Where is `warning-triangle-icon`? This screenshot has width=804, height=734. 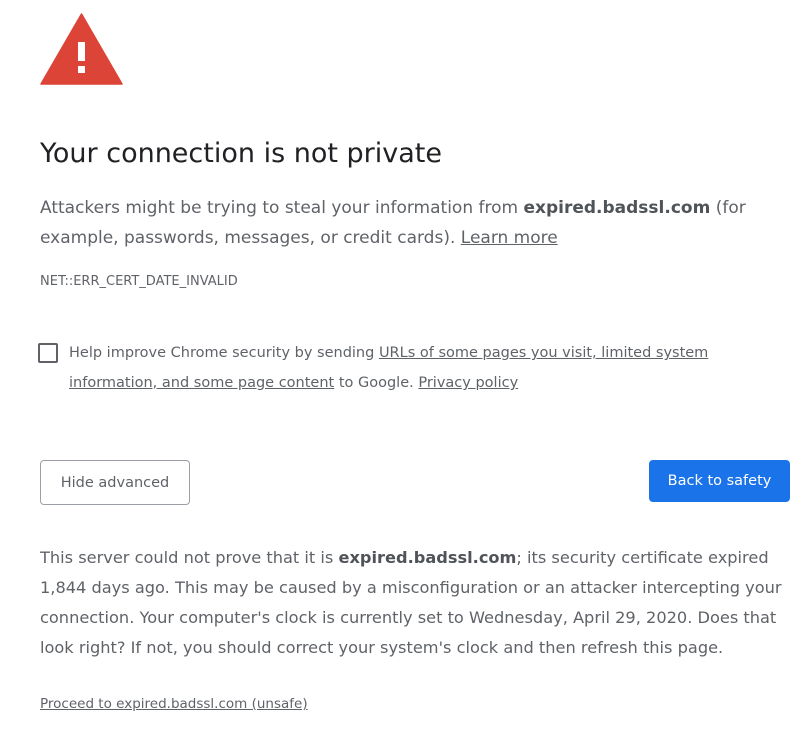
warning-triangle-icon is located at coordinates (81, 49).